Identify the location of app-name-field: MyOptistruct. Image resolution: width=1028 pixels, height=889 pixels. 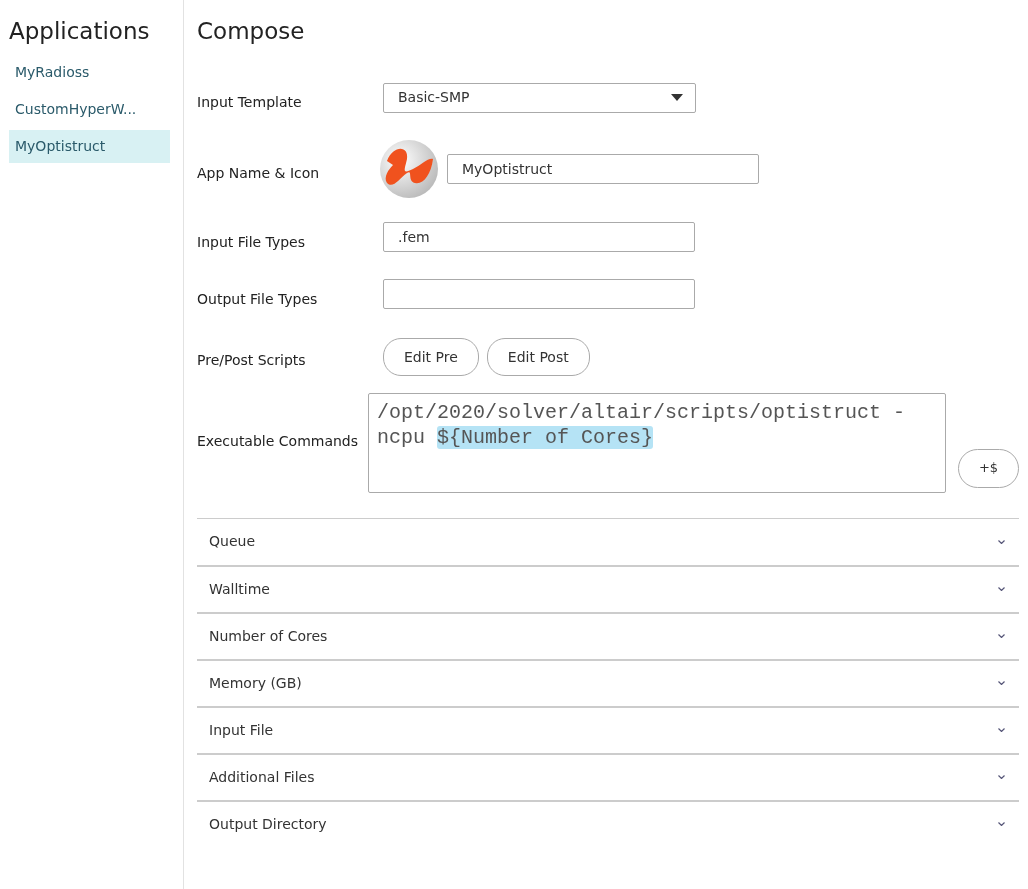
(603, 168).